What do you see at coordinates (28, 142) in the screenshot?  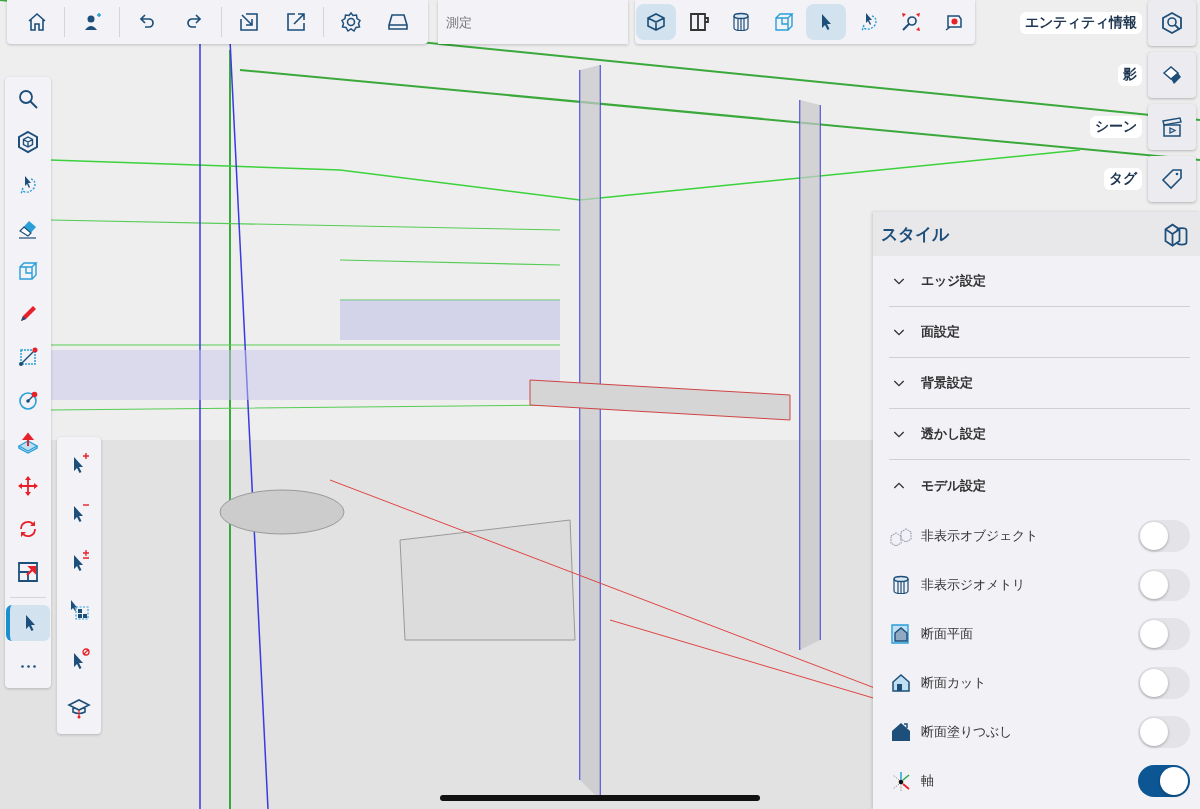 I see `hexagon-cube-icon` at bounding box center [28, 142].